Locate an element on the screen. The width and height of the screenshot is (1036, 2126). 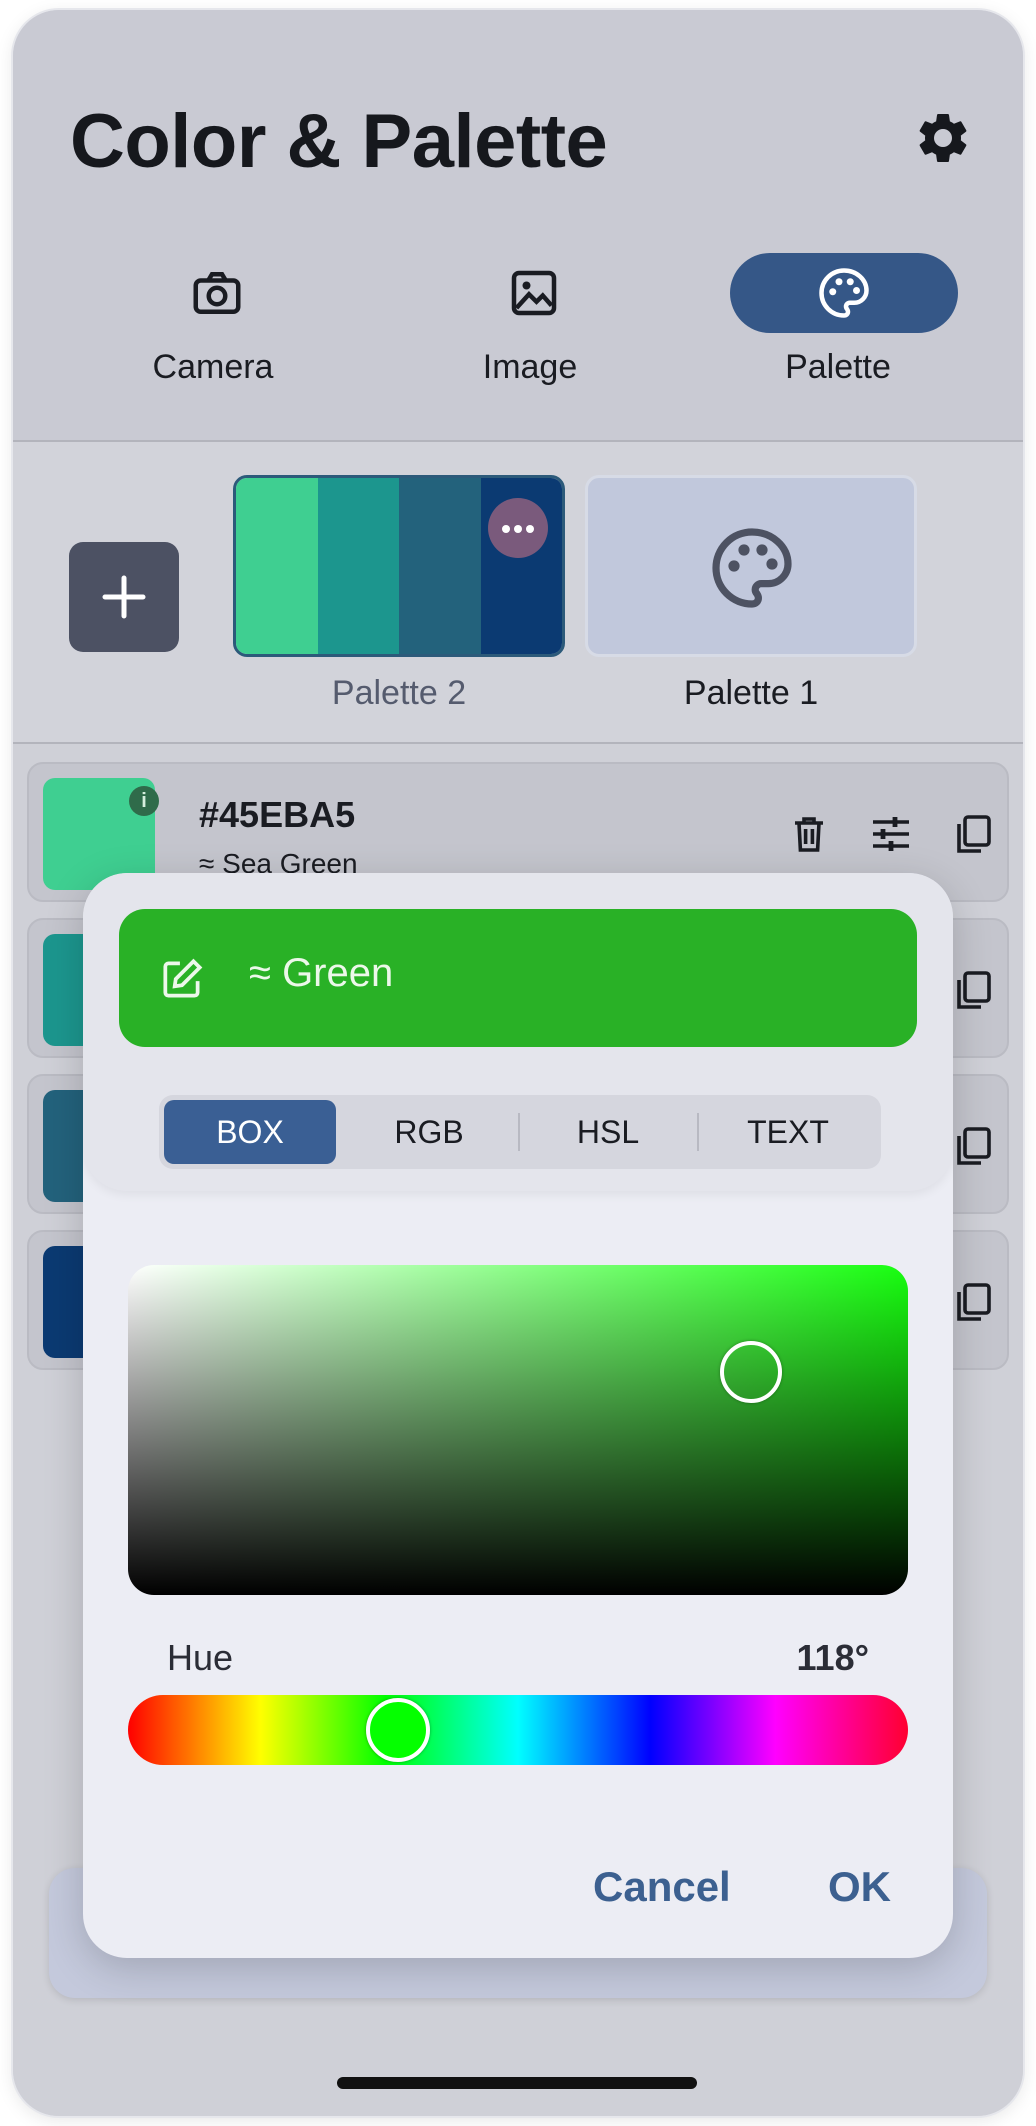
tab-camera-label: Camera is located at coordinates (213, 367).